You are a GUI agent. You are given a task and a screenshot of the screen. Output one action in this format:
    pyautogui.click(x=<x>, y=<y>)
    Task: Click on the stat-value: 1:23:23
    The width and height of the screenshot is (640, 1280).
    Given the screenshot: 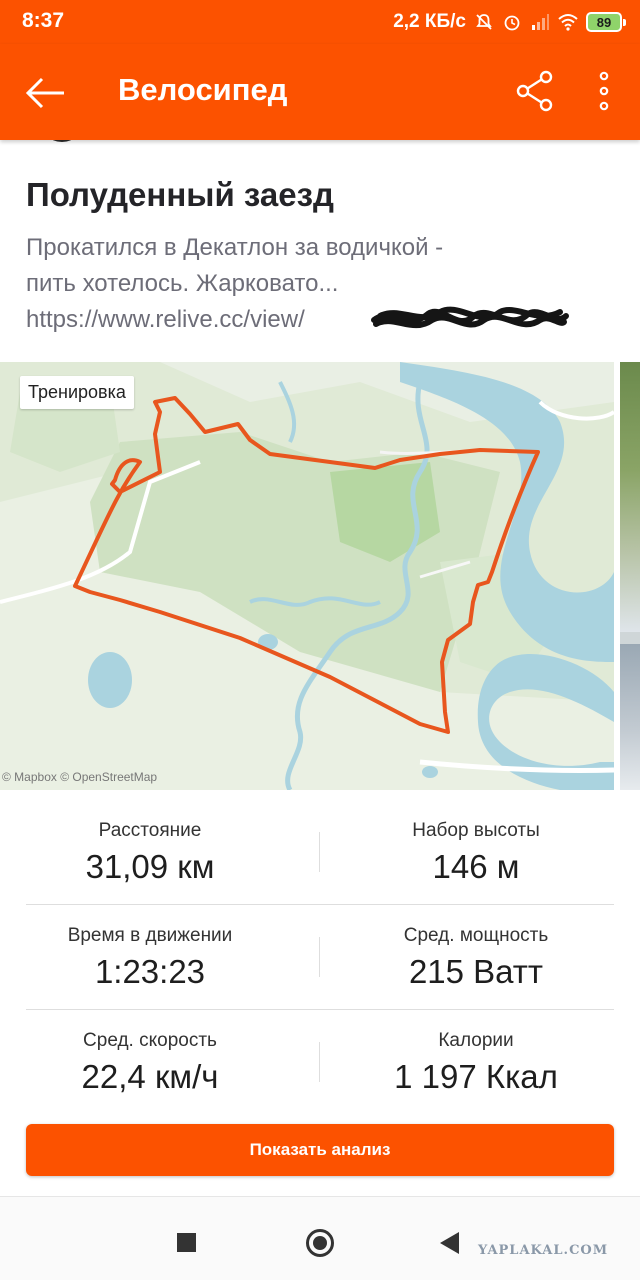 What is the action you would take?
    pyautogui.click(x=150, y=971)
    